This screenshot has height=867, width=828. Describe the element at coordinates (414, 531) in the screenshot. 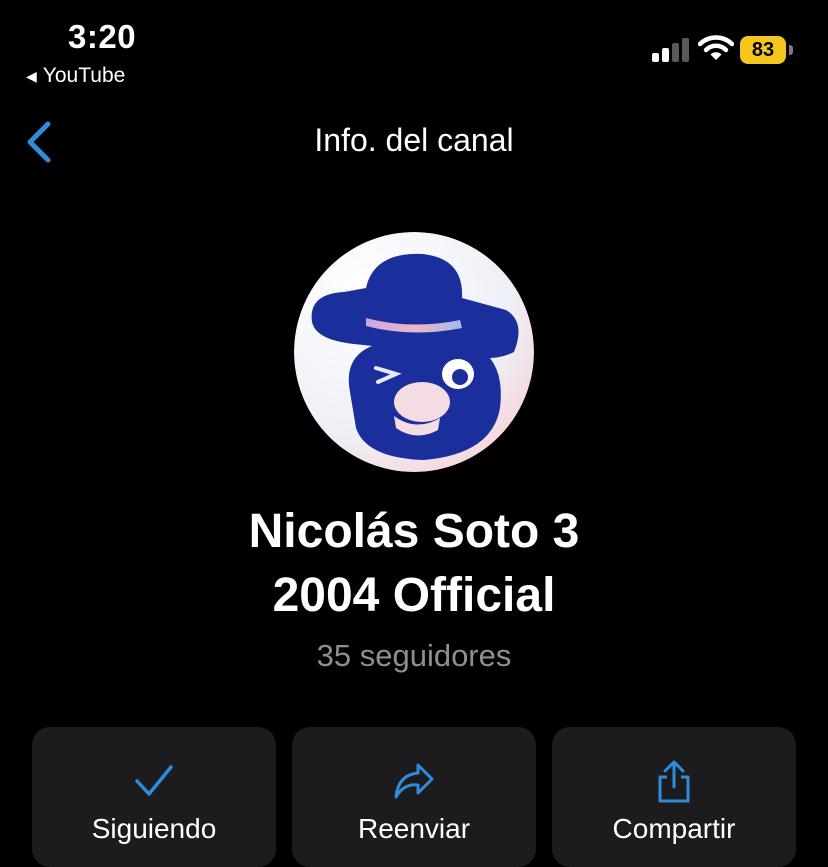

I see `channel-name-line-1: Nicolás Soto 3` at that location.